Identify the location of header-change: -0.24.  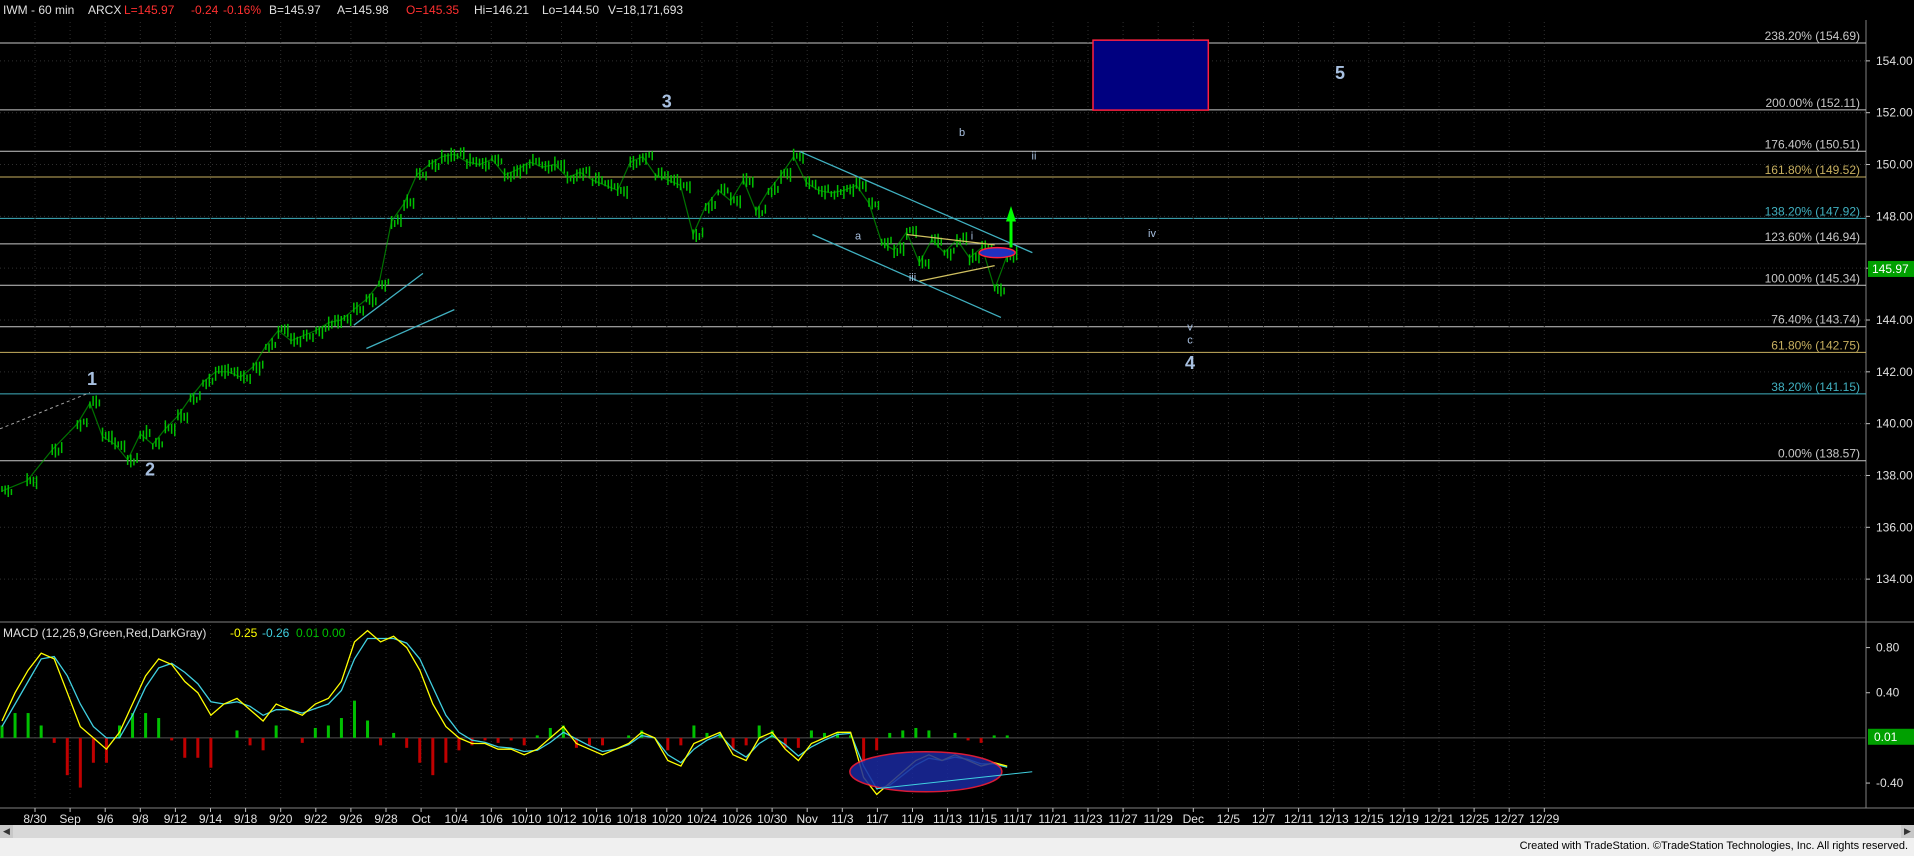
(205, 10).